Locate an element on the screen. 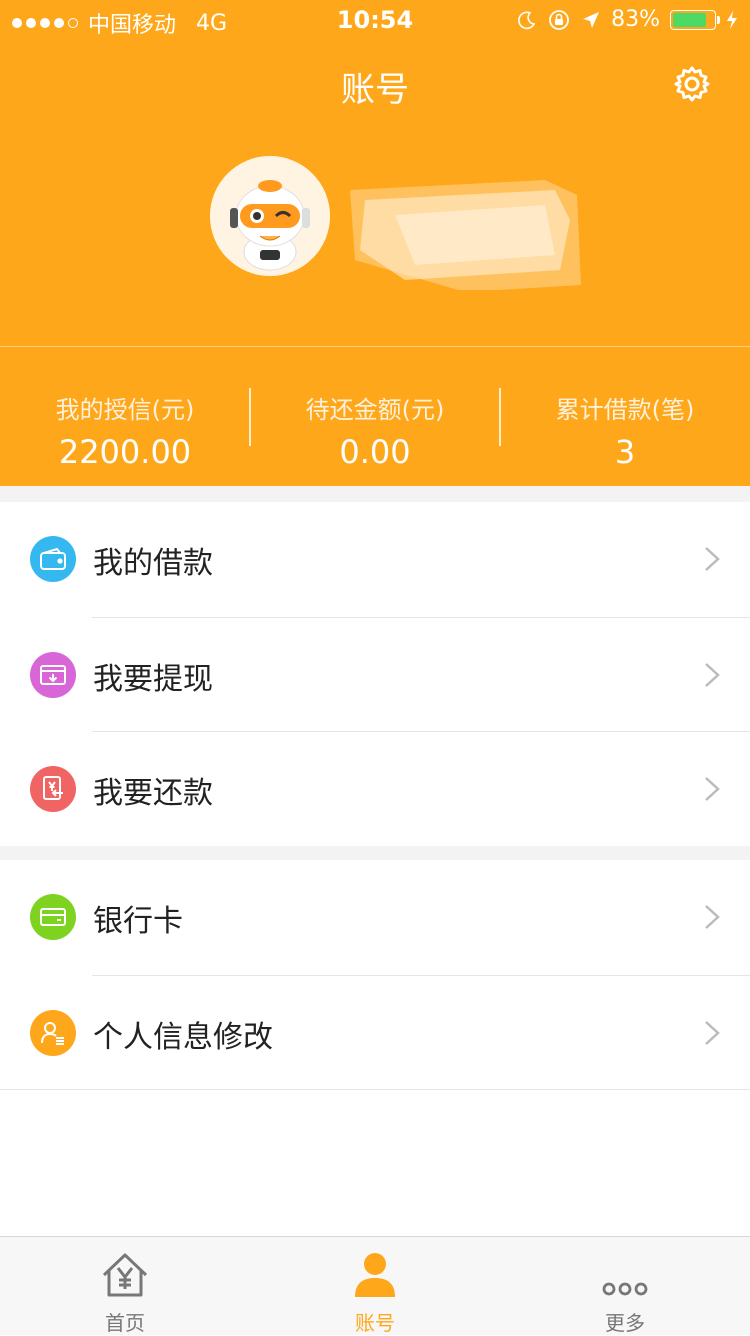 Image resolution: width=750 pixels, height=1336 pixels. menu-withdraw: 我要提现 is located at coordinates (375, 675).